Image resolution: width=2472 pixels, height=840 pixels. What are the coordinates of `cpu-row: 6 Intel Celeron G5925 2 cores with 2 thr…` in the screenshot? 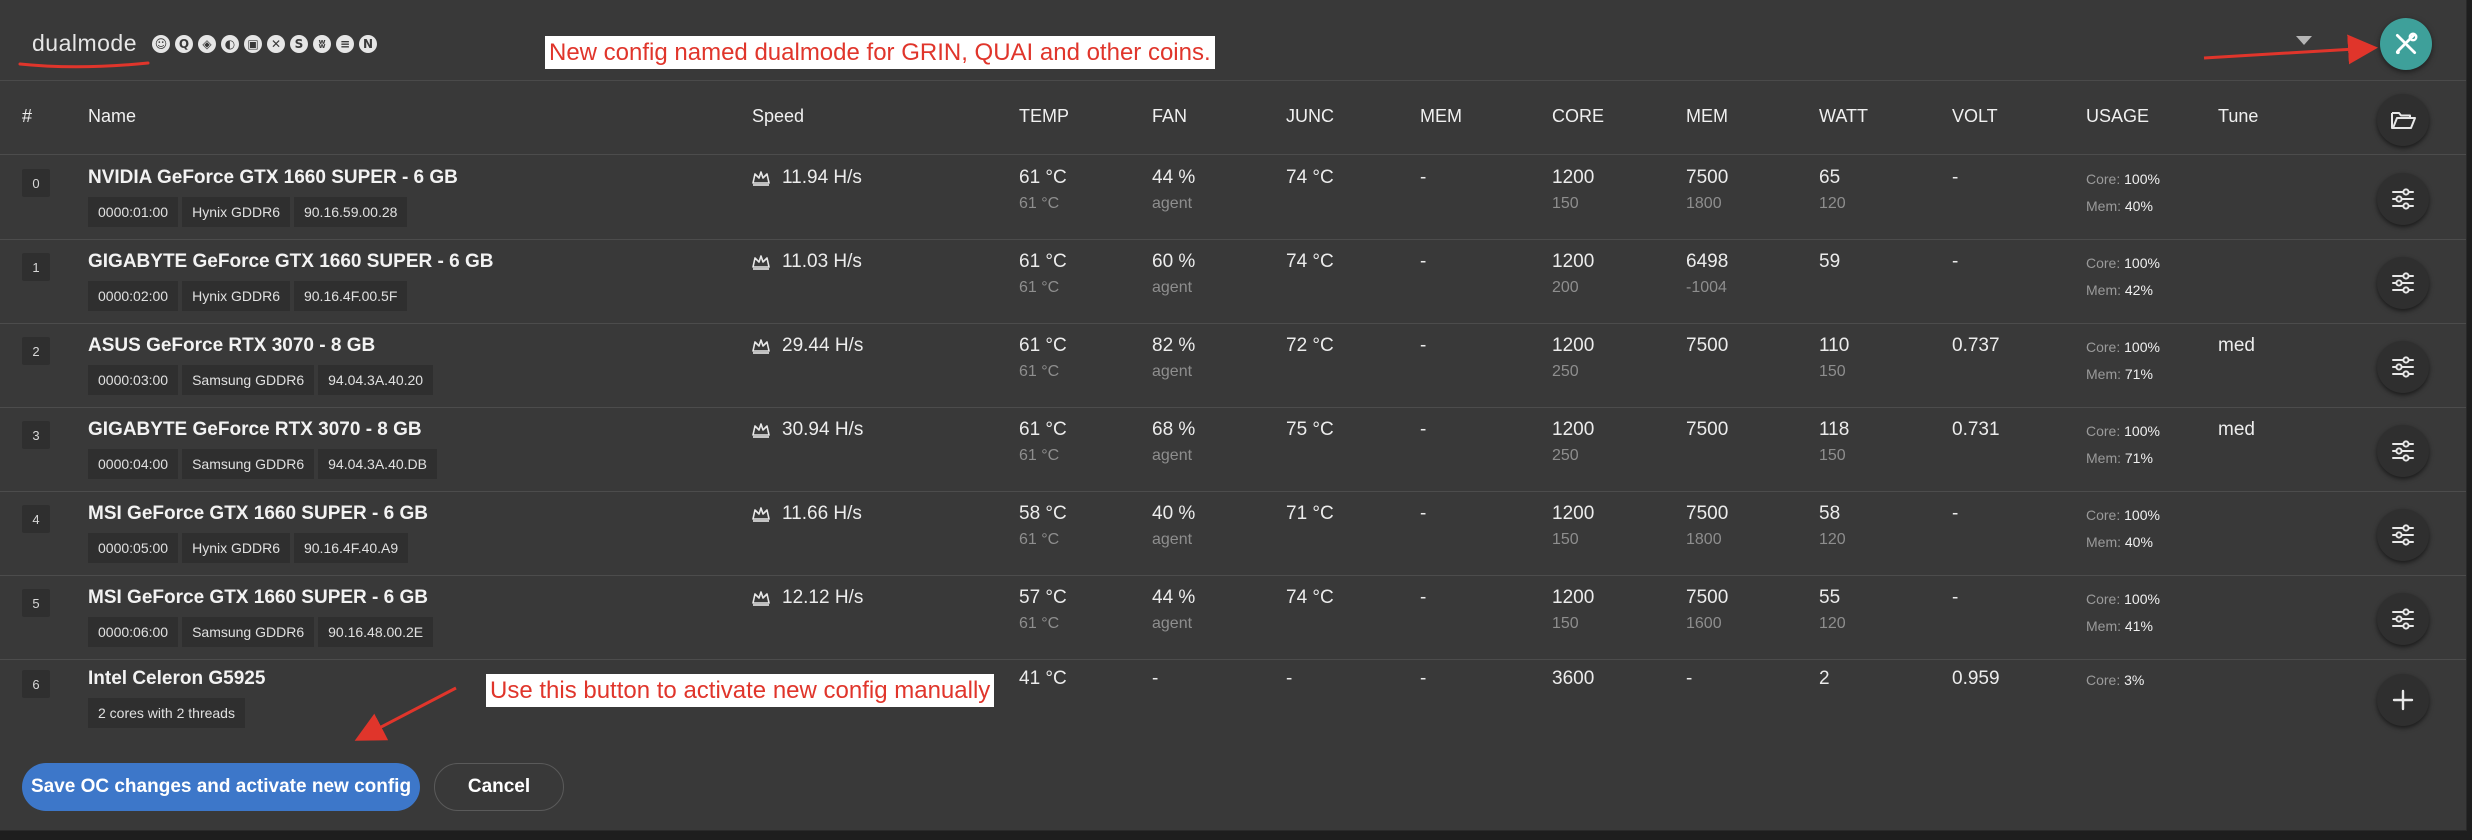 It's located at (1233, 698).